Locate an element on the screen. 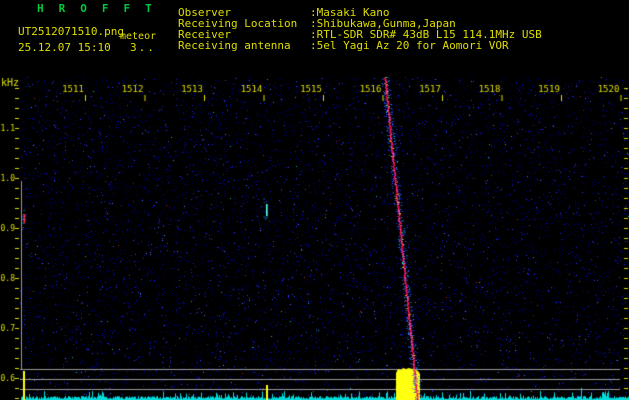  echo-count: 3.. is located at coordinates (143, 47).